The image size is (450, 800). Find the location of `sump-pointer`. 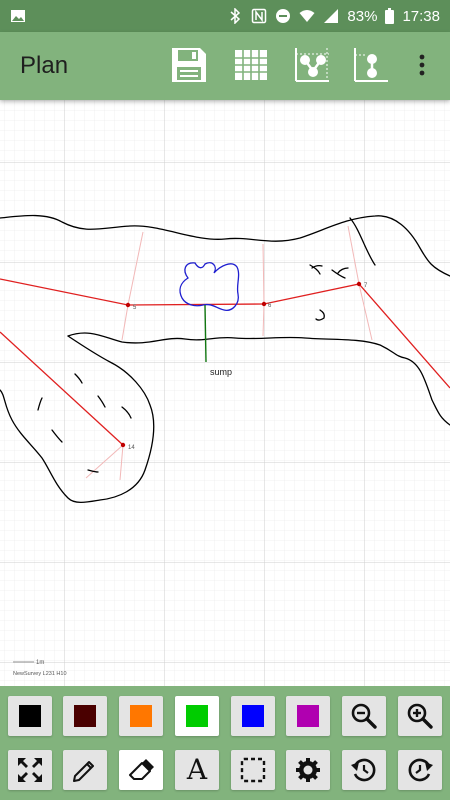

sump-pointer is located at coordinates (205, 333).